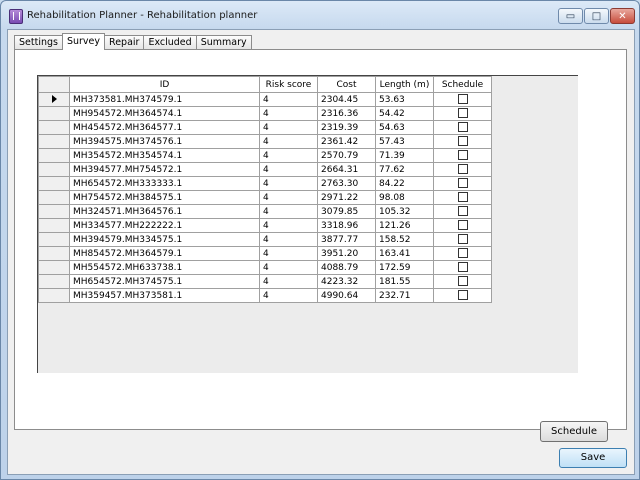 This screenshot has height=480, width=640. I want to click on cell-length: 98.08, so click(404, 197).